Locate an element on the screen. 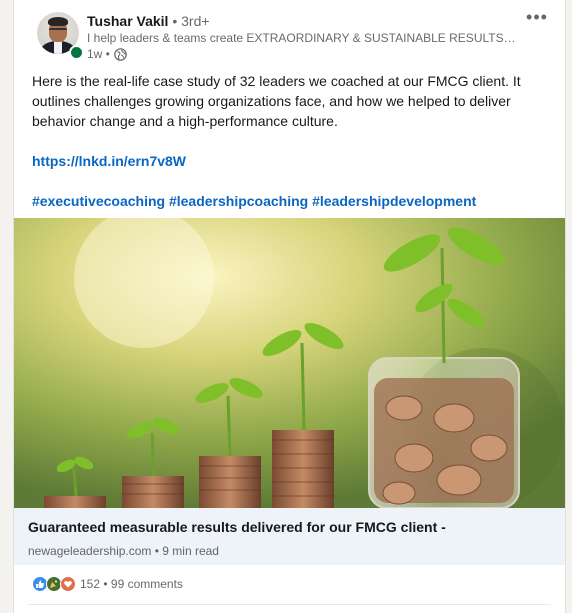 This screenshot has width=572, height=613. author-name-line: Tushar Vakil • 3rd+ is located at coordinates (148, 21).